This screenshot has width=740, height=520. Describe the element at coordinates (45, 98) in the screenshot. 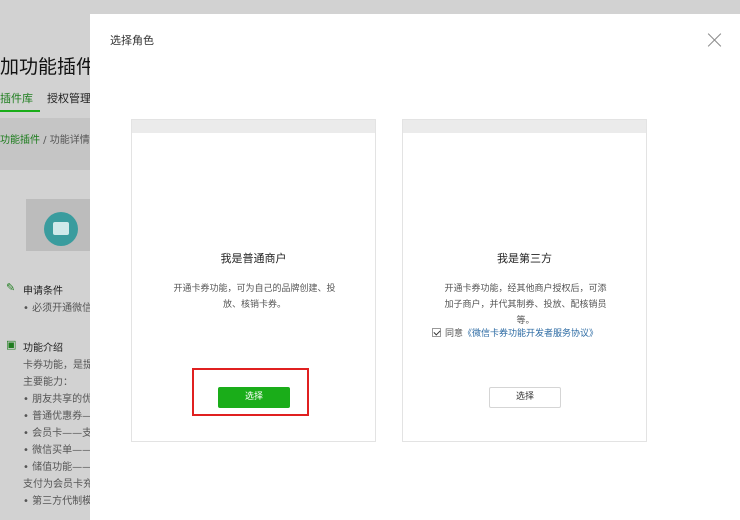

I see `page-tabs: 插件库 授权管理` at that location.